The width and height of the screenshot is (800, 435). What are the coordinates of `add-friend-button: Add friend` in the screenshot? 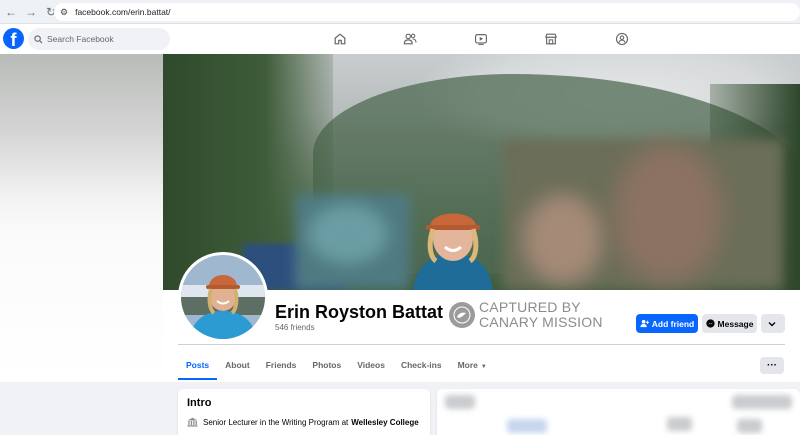 It's located at (667, 323).